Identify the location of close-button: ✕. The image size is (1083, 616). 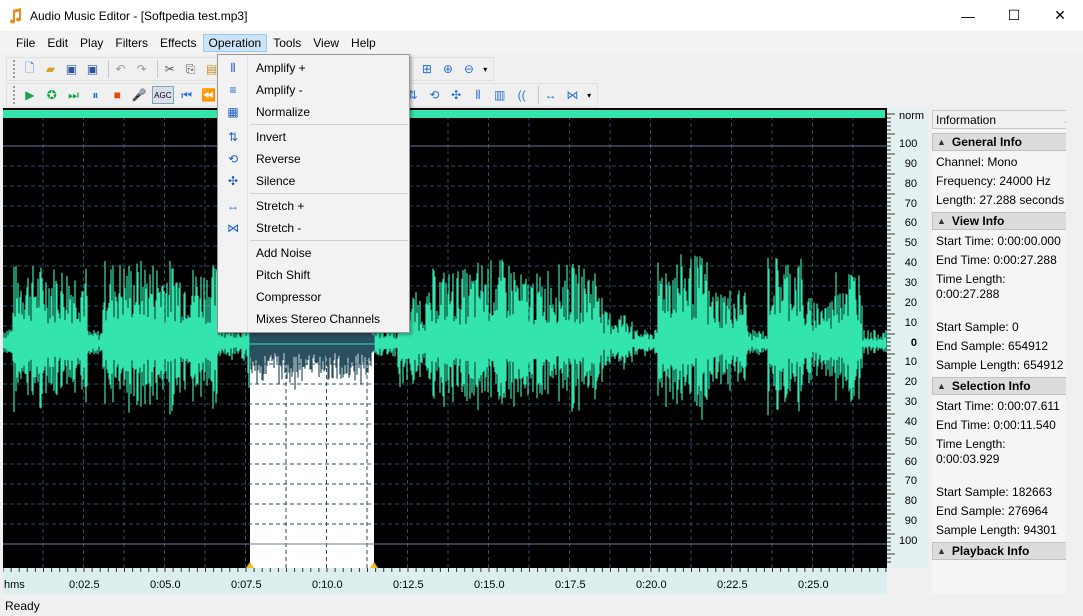
(1060, 15).